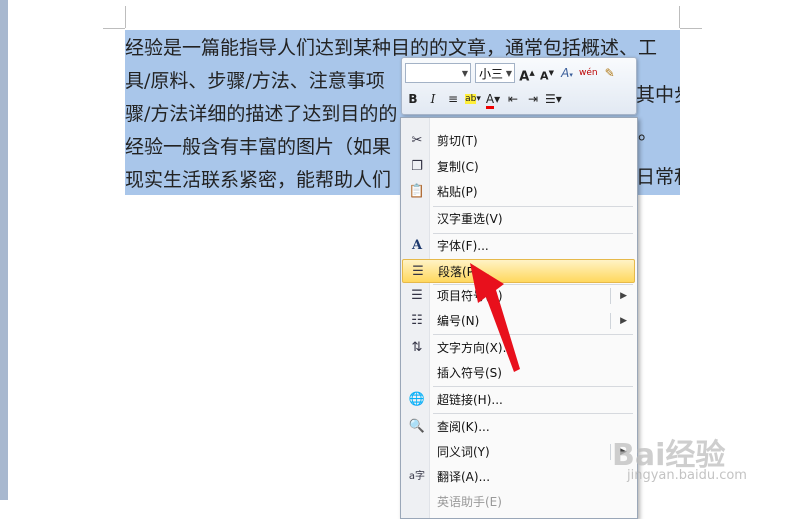 This screenshot has width=800, height=519. I want to click on red-arrow-annotation, so click(495, 317).